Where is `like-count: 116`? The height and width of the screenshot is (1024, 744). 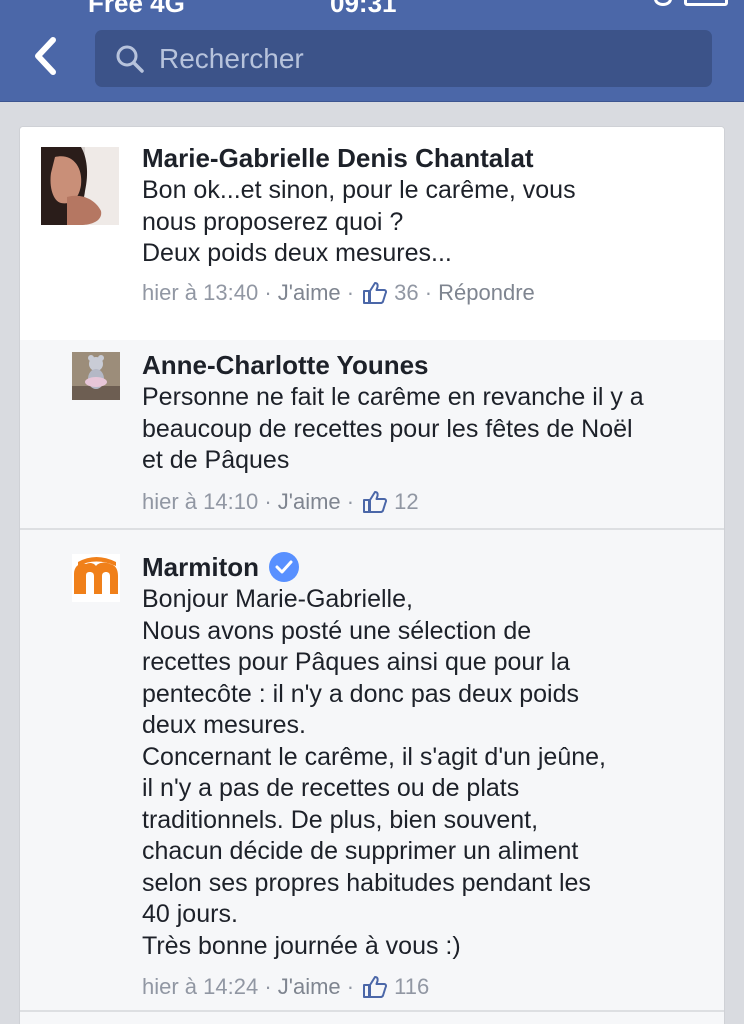 like-count: 116 is located at coordinates (411, 987).